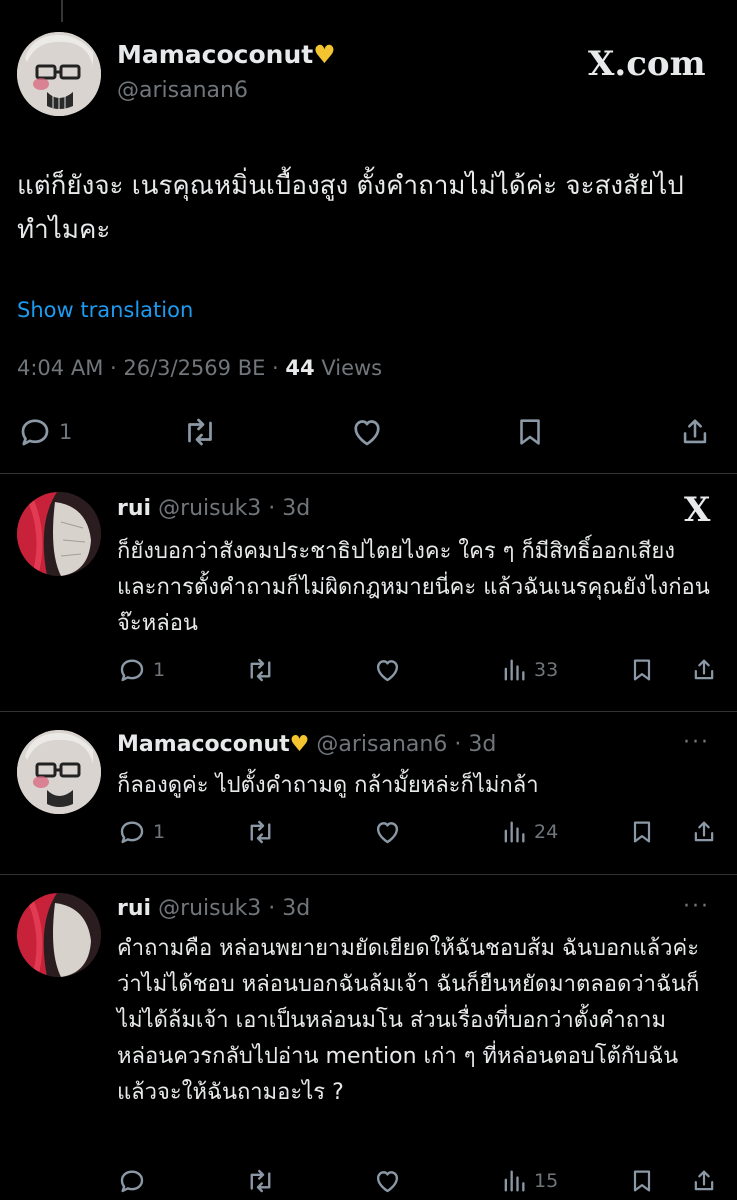 This screenshot has width=737, height=1200. I want to click on views-label: Views, so click(352, 368).